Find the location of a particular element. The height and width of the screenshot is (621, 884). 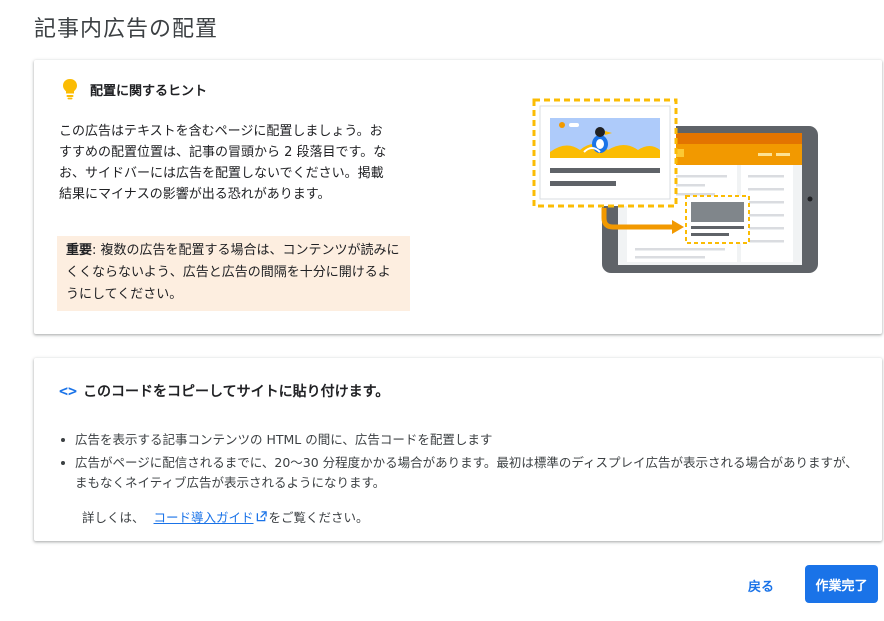

tips-title: 配置に関するヒント is located at coordinates (149, 91).